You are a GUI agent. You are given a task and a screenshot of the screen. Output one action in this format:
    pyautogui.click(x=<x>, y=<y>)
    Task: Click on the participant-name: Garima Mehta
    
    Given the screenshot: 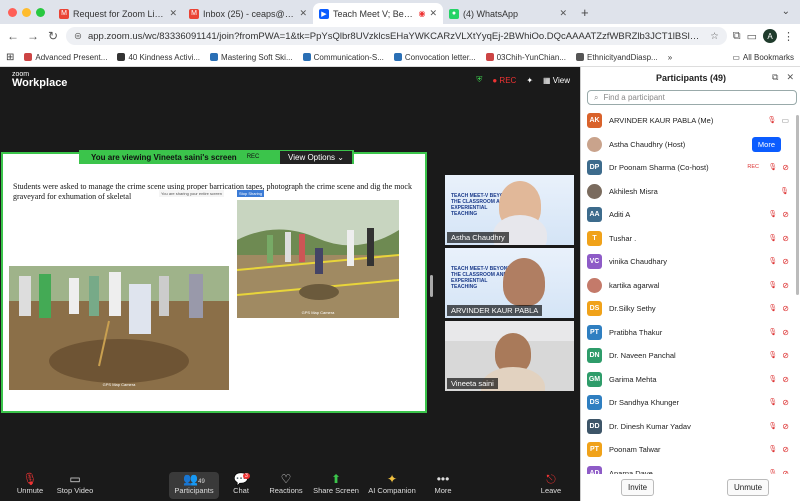 What is the action you would take?
    pyautogui.click(x=633, y=379)
    